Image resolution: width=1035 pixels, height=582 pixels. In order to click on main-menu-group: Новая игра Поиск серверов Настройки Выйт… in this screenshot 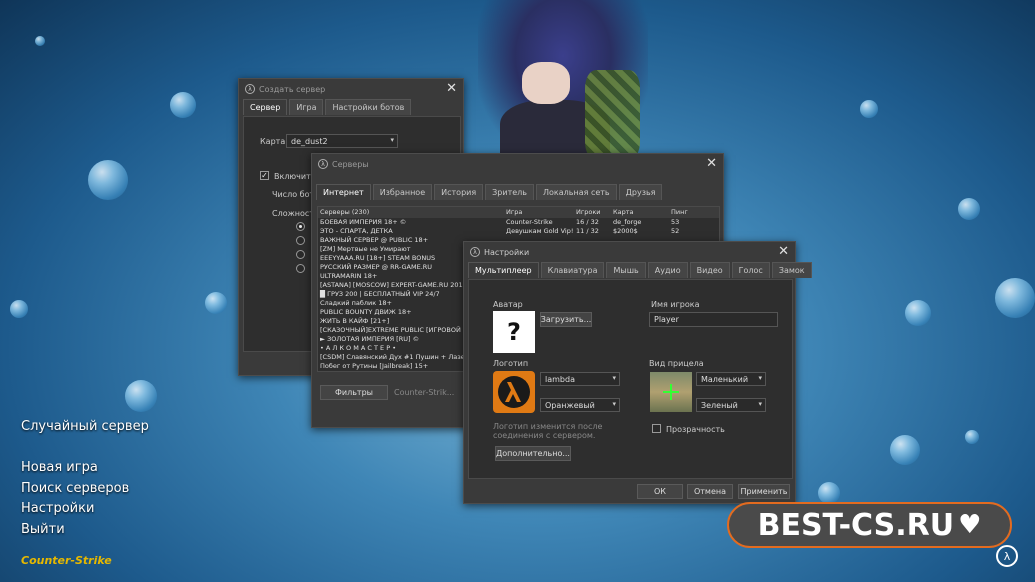, I will do `click(75, 499)`.